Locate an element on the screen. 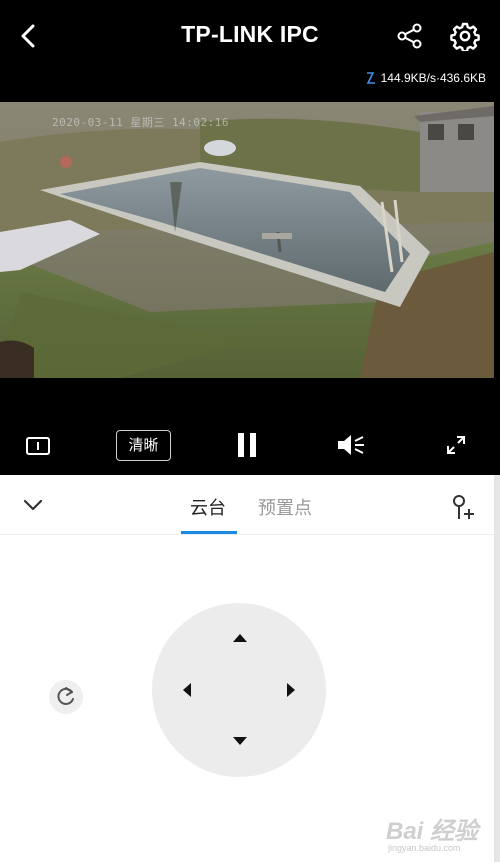 The height and width of the screenshot is (862, 500). quality-button: 清晰 is located at coordinates (143, 445).